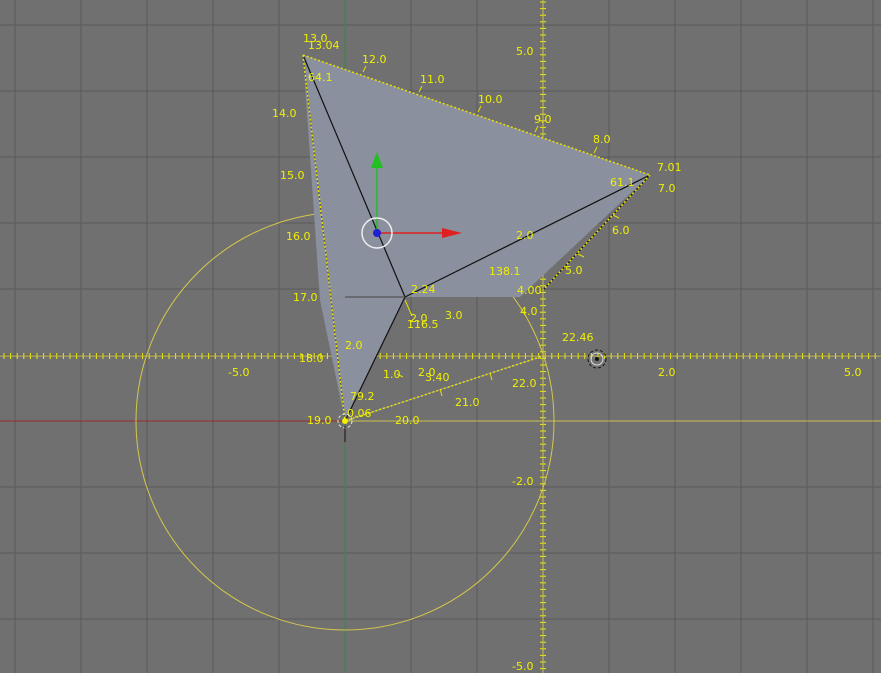  I want to click on angle-label: 138.1, so click(505, 271).